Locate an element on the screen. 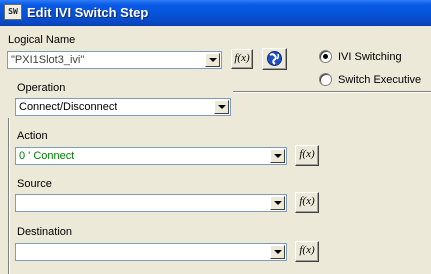 Image resolution: width=431 pixels, height=274 pixels. logical-name-expression-button: f(x) is located at coordinates (242, 59).